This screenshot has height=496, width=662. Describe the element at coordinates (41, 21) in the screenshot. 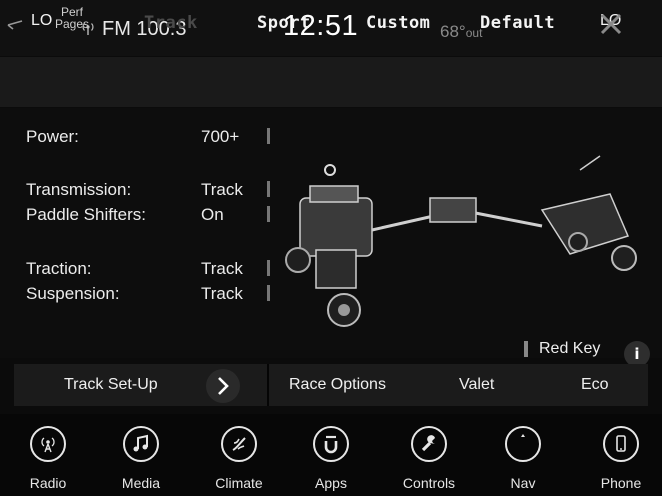

I see `left-climate-level: LO` at that location.